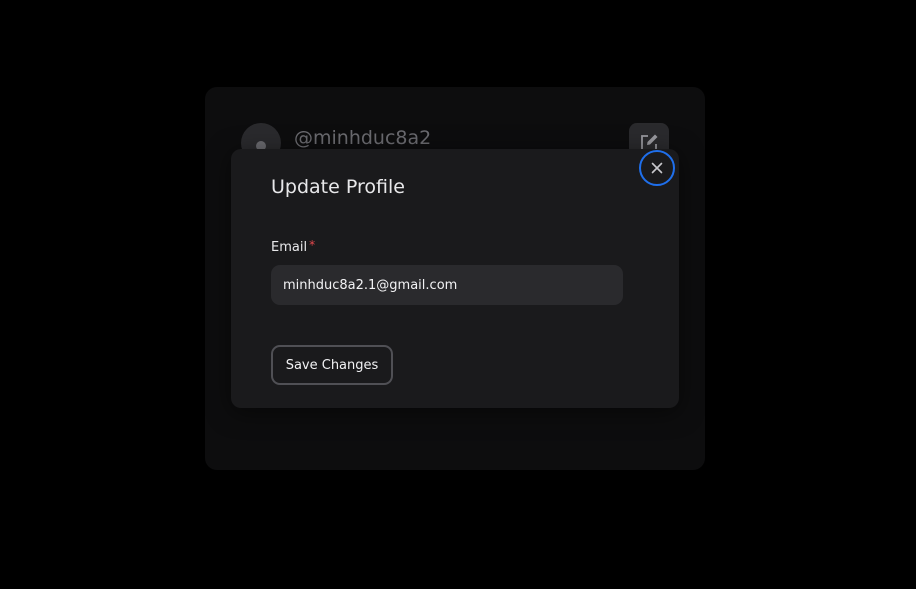 The height and width of the screenshot is (589, 916). Describe the element at coordinates (447, 285) in the screenshot. I see `email-field` at that location.